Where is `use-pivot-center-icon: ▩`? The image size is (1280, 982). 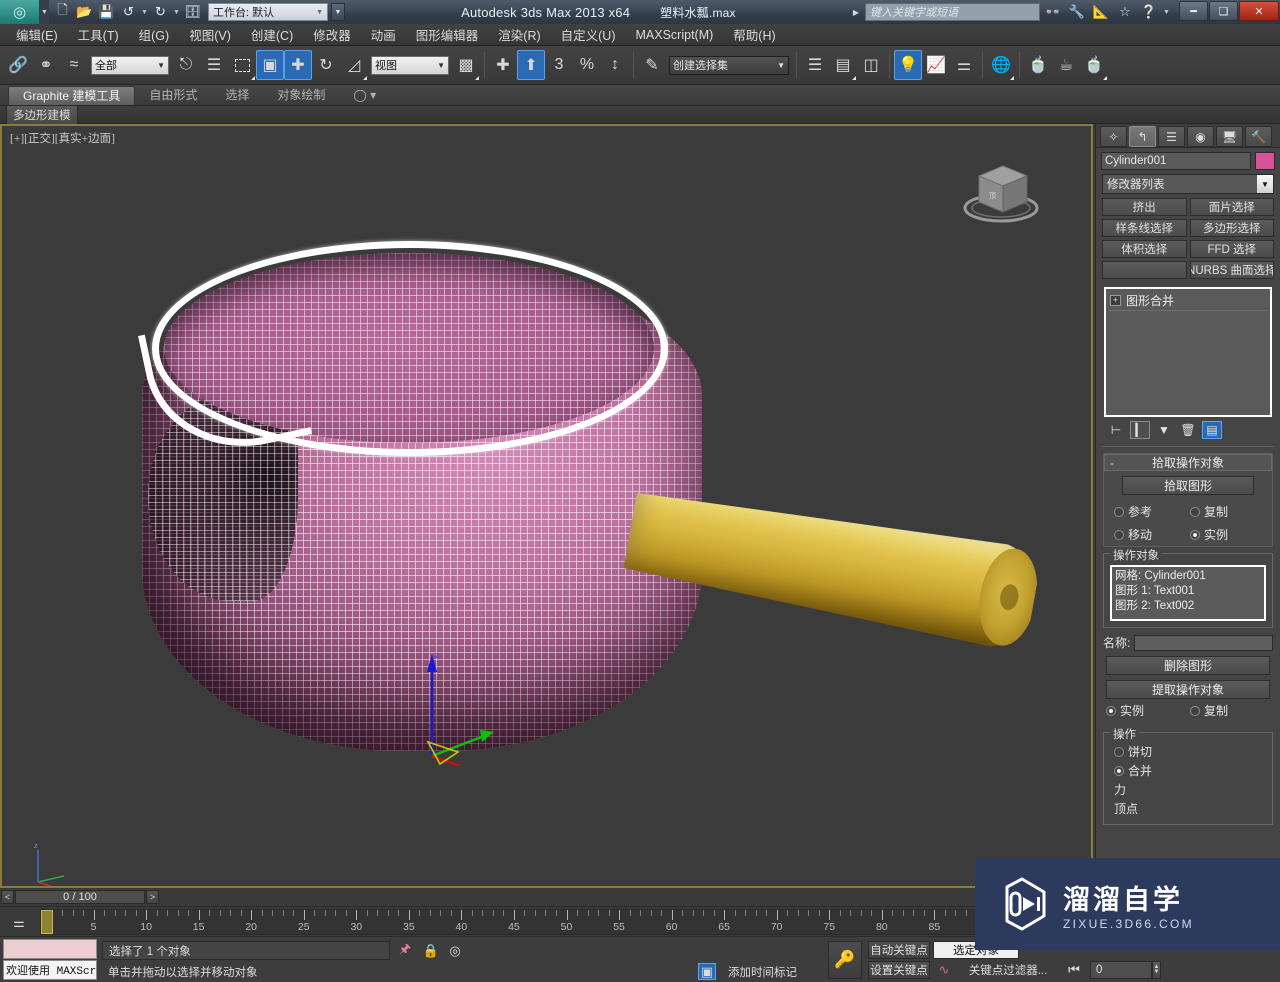 use-pivot-center-icon: ▩ is located at coordinates (466, 65).